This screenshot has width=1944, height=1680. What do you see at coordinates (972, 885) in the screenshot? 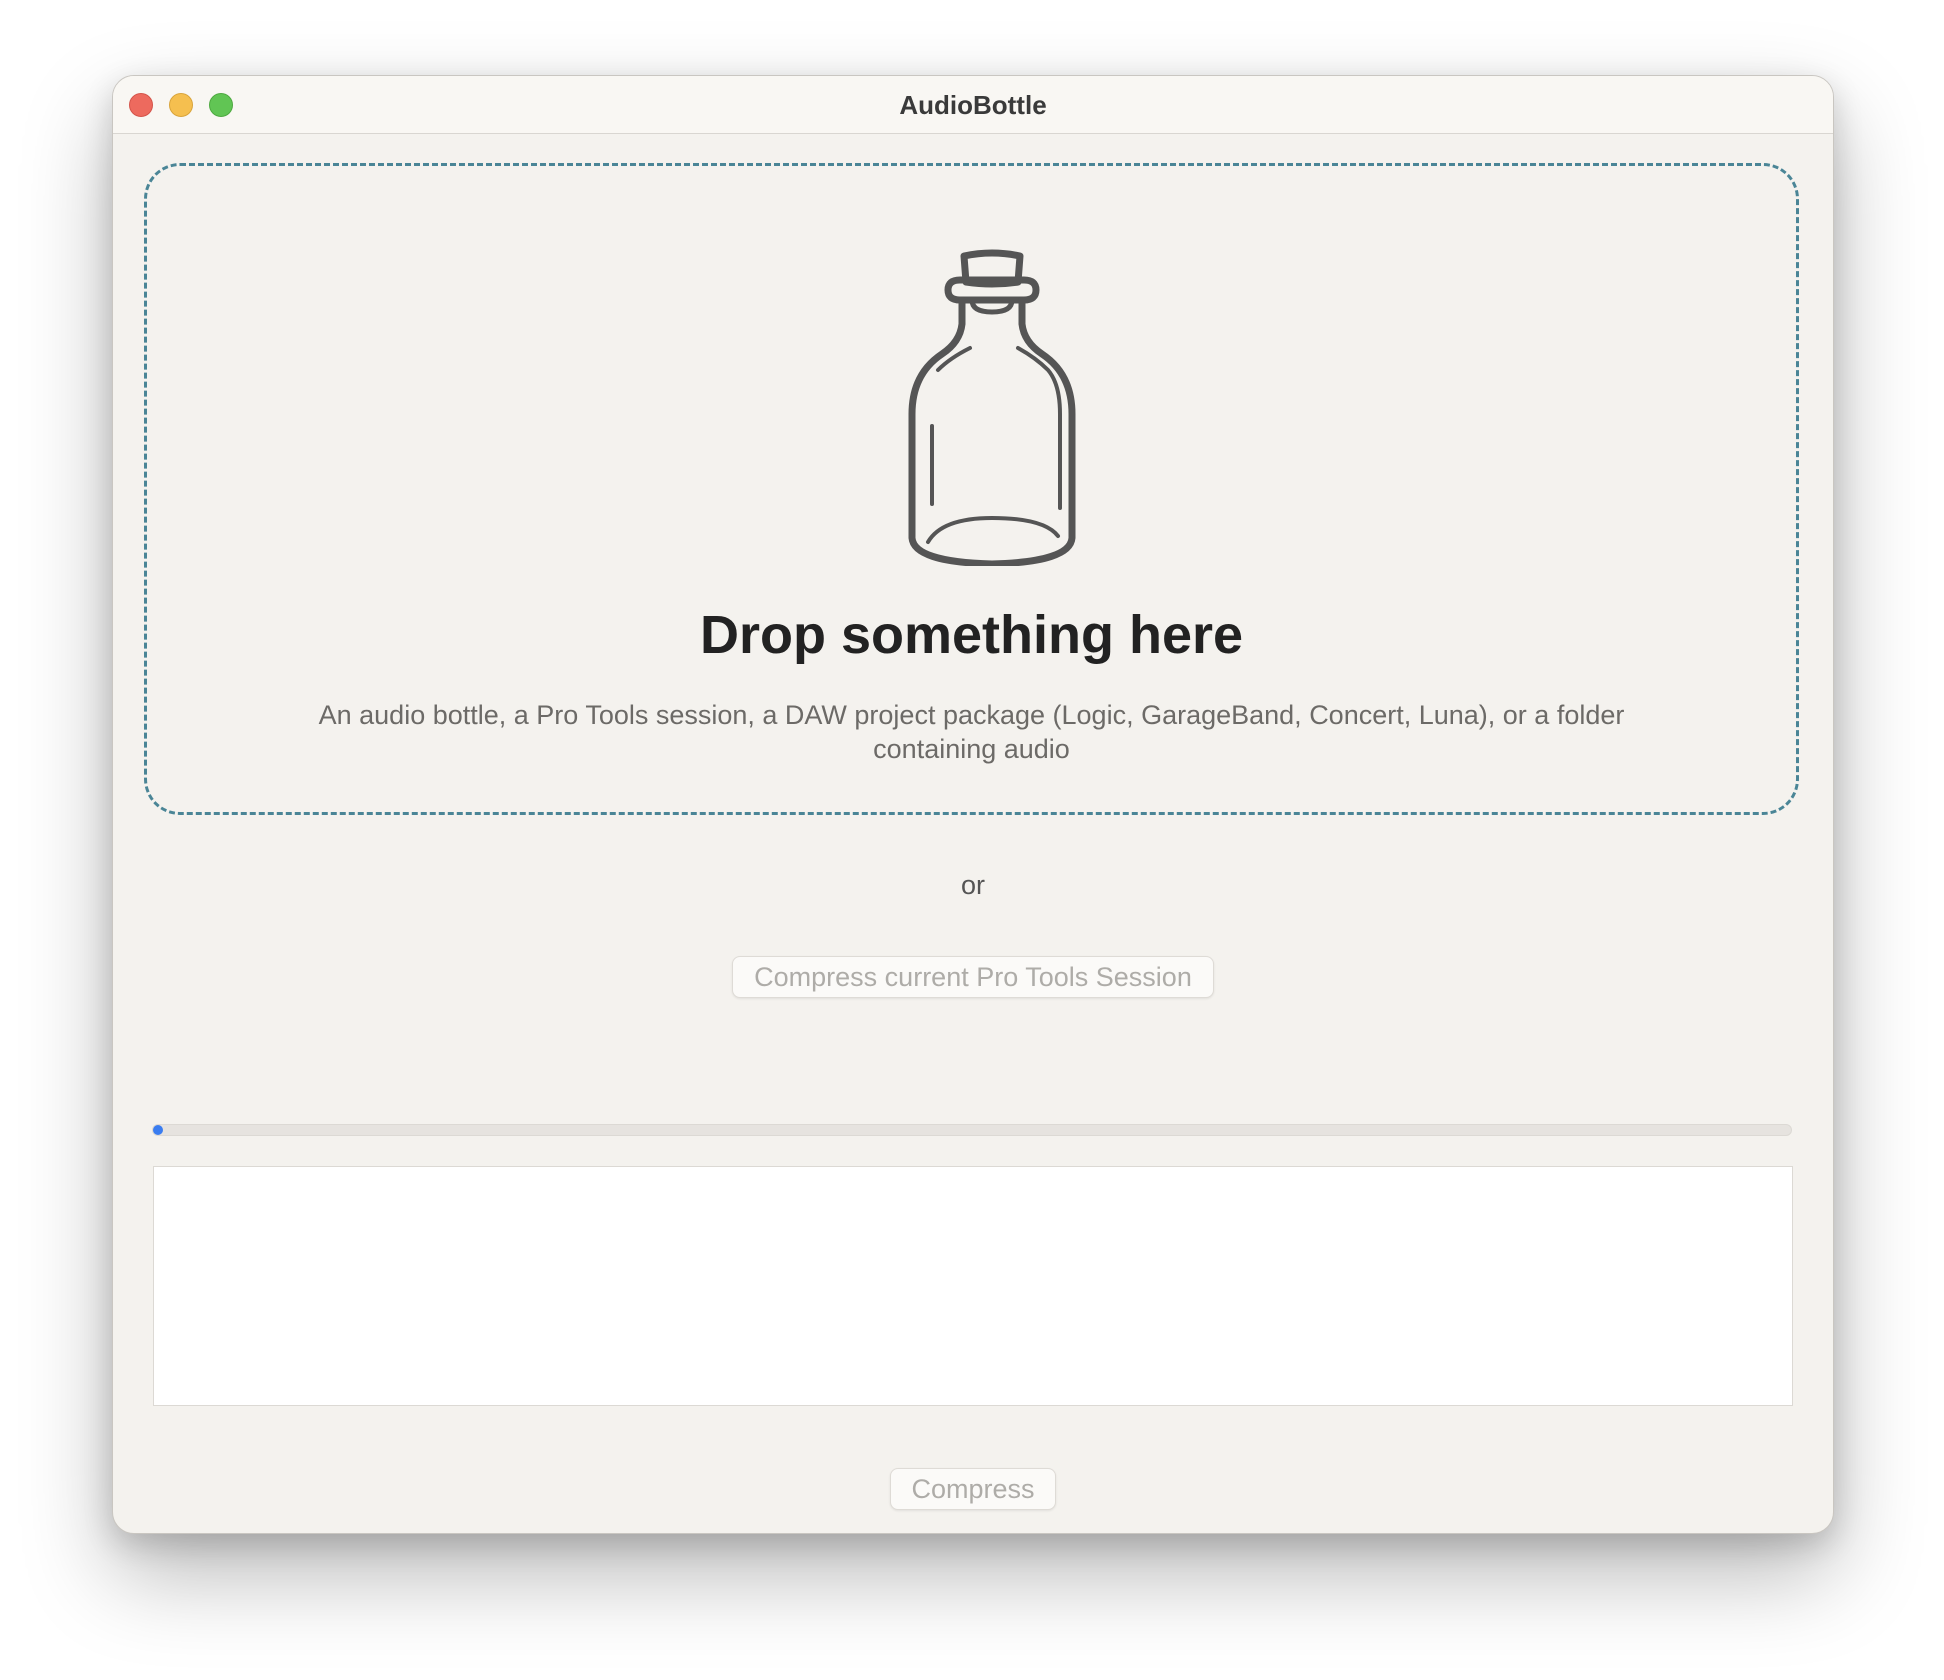
I see `or-separator: or` at bounding box center [972, 885].